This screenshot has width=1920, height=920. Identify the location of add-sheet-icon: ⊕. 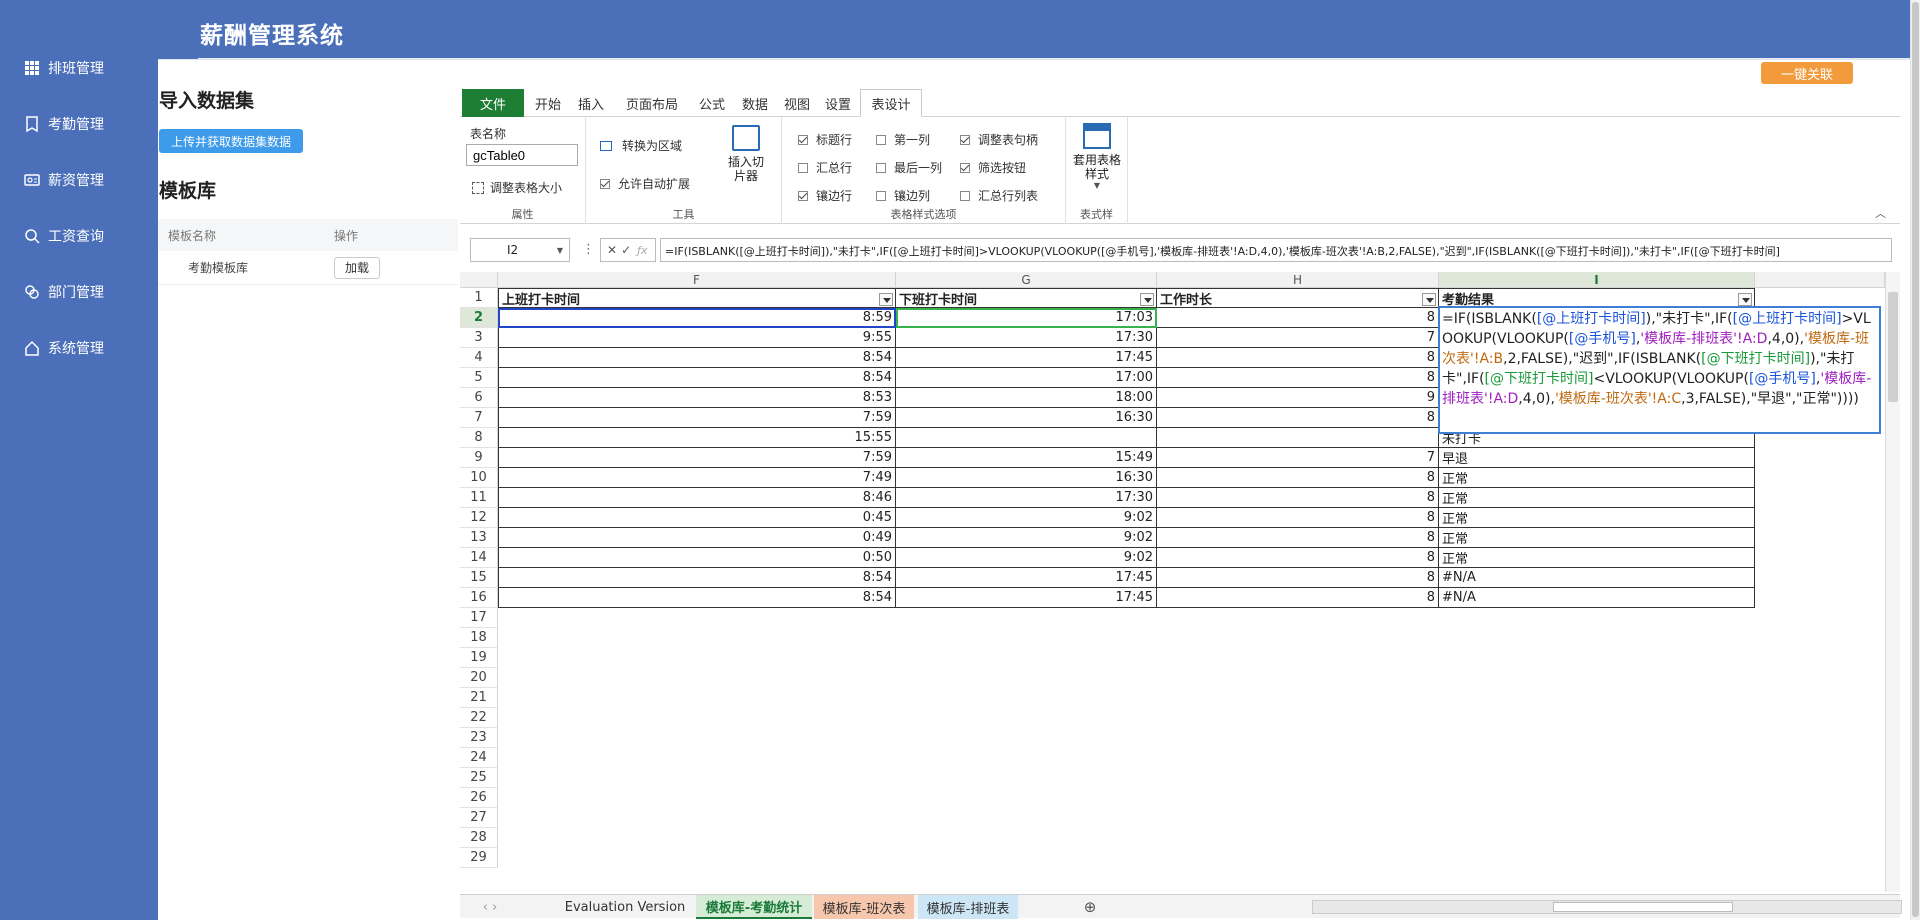
(1090, 907).